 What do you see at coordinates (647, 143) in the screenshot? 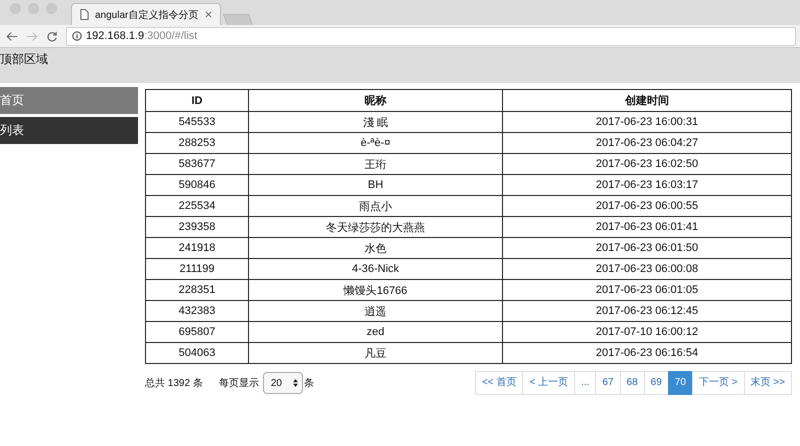
I see `table-cell: 2017-06-23 06:04:27` at bounding box center [647, 143].